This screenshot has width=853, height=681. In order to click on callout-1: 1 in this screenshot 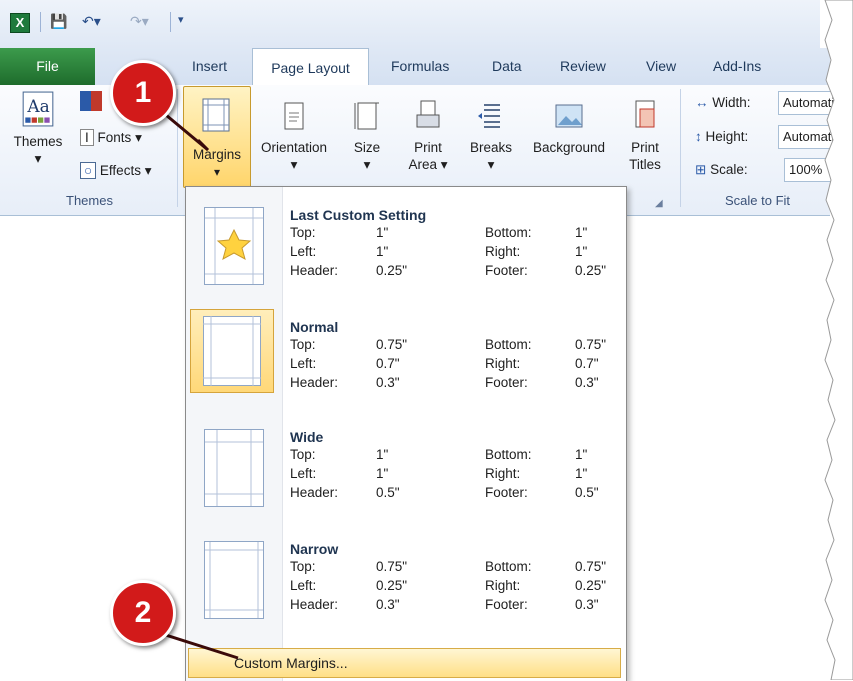, I will do `click(143, 93)`.